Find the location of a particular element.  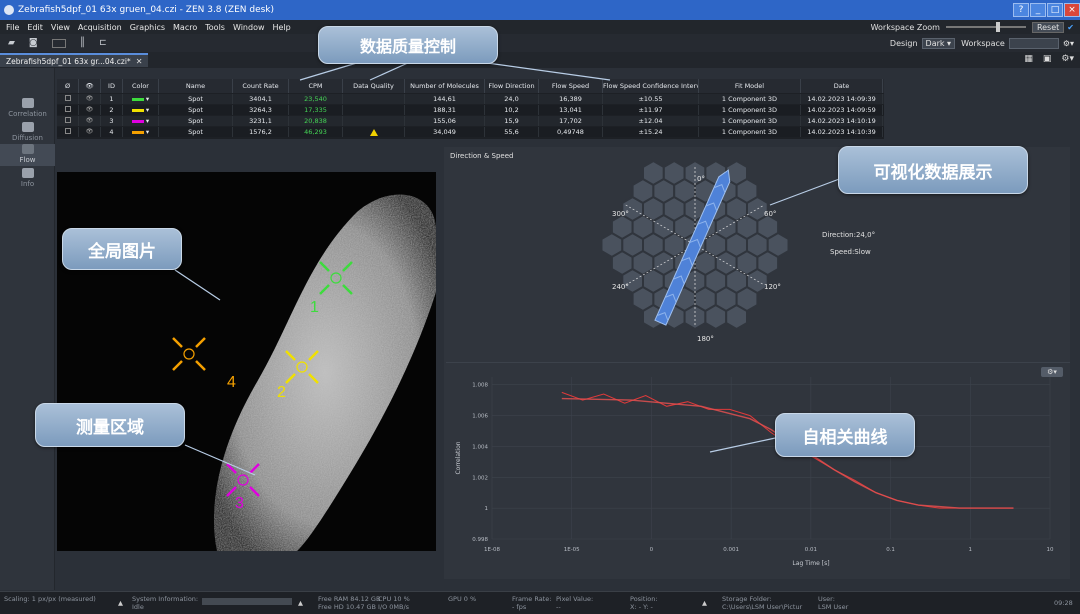

workspace-dropdown is located at coordinates (1033, 43).